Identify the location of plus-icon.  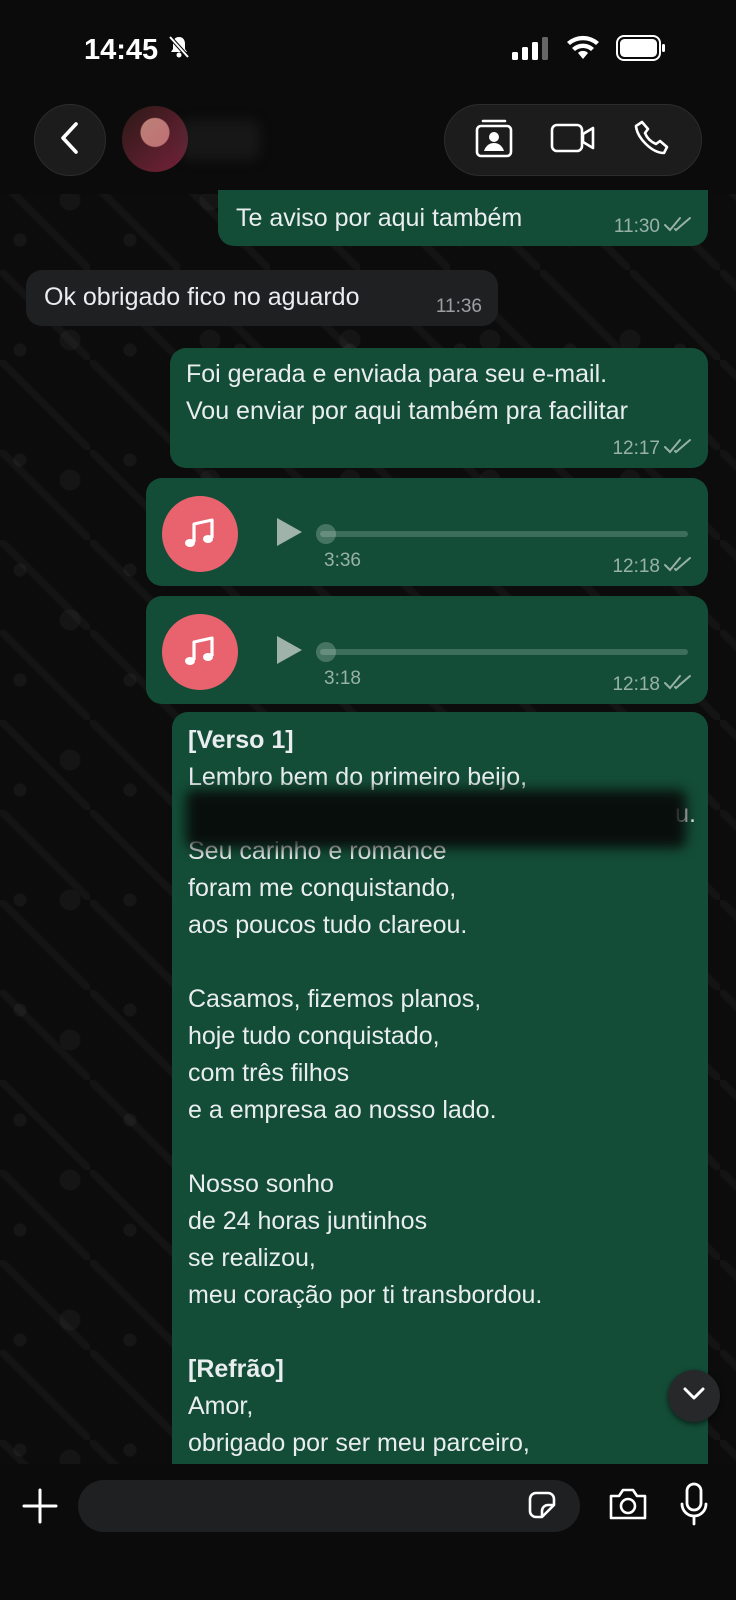
(40, 1508).